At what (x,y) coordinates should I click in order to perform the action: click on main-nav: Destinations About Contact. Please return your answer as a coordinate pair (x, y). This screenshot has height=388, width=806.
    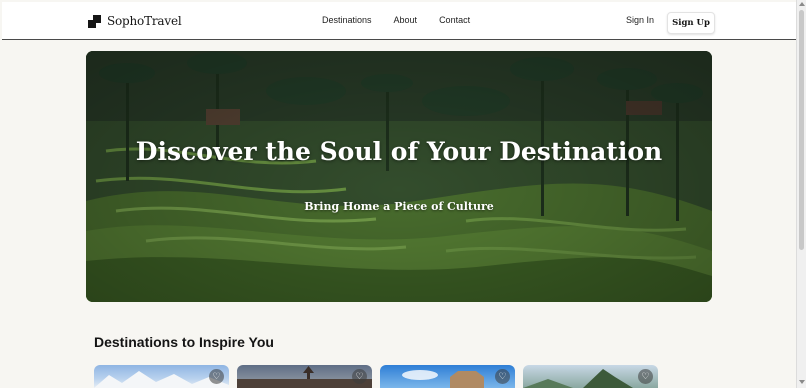
    Looking at the image, I should click on (407, 20).